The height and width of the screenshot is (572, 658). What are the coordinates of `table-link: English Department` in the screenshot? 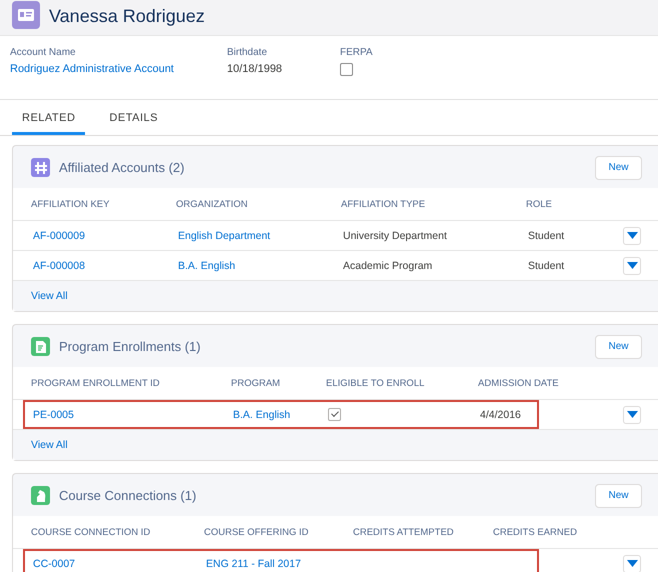 It's located at (260, 236).